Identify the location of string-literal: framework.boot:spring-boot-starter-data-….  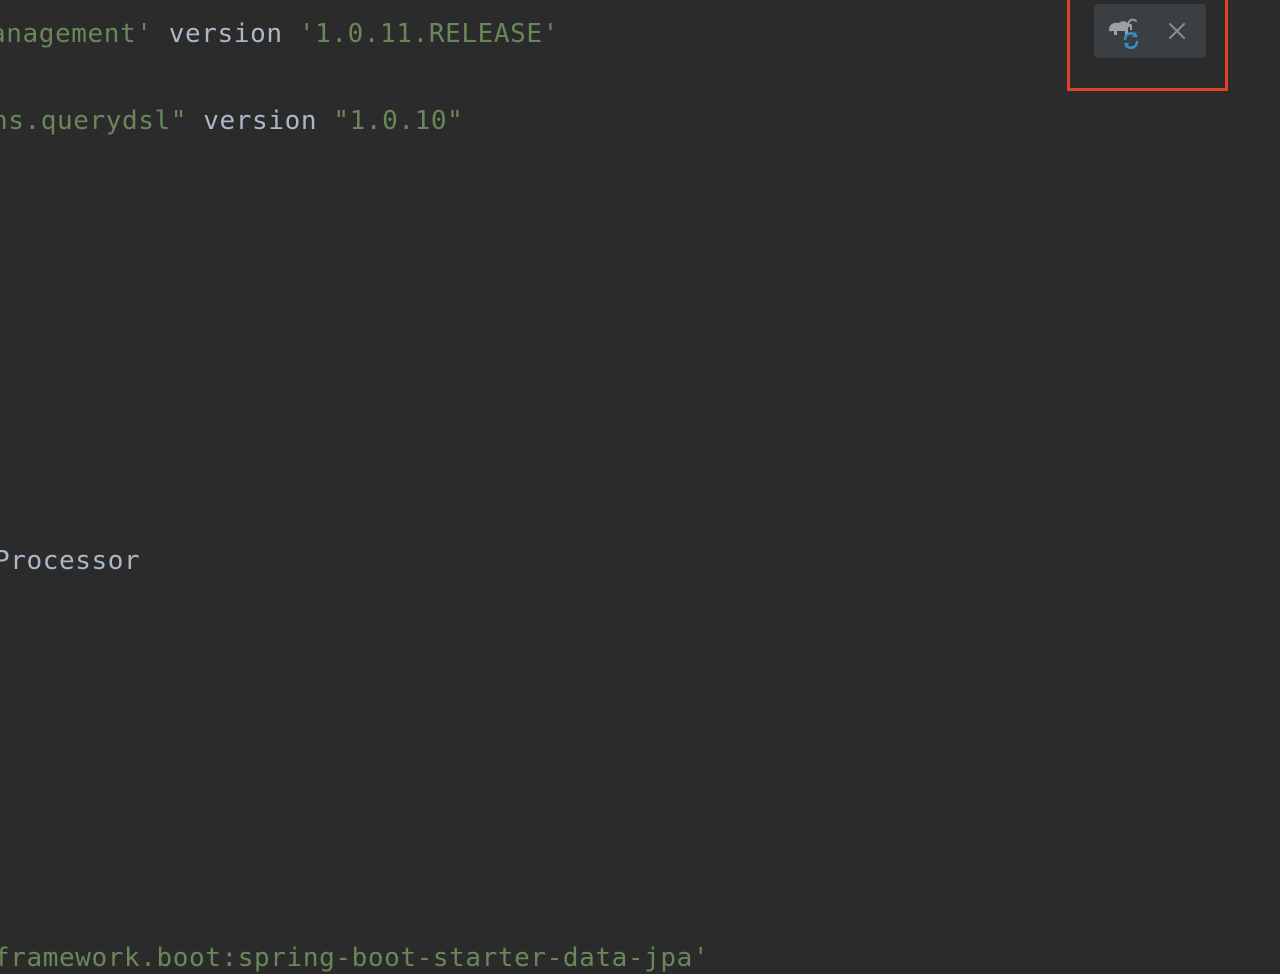
(355, 958).